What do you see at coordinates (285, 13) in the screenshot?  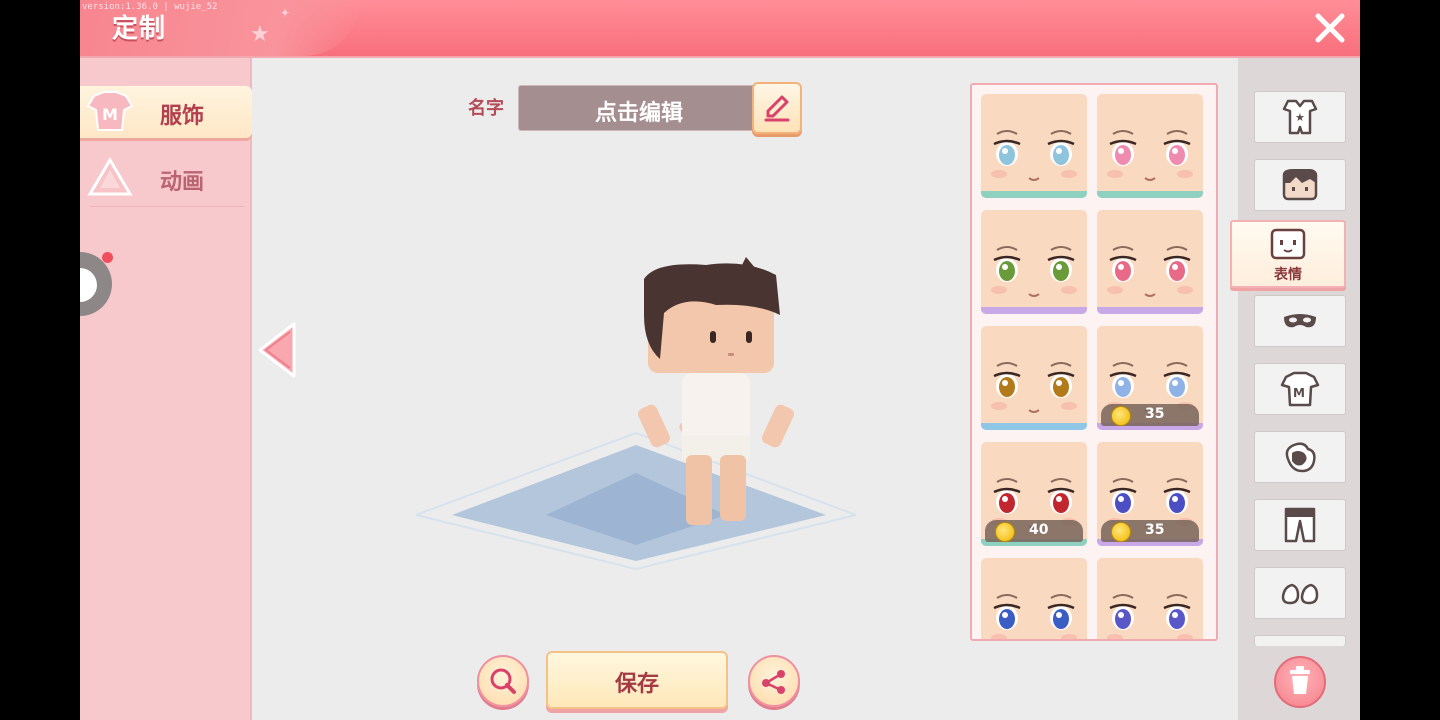 I see `star-decoration-icon: ✦` at bounding box center [285, 13].